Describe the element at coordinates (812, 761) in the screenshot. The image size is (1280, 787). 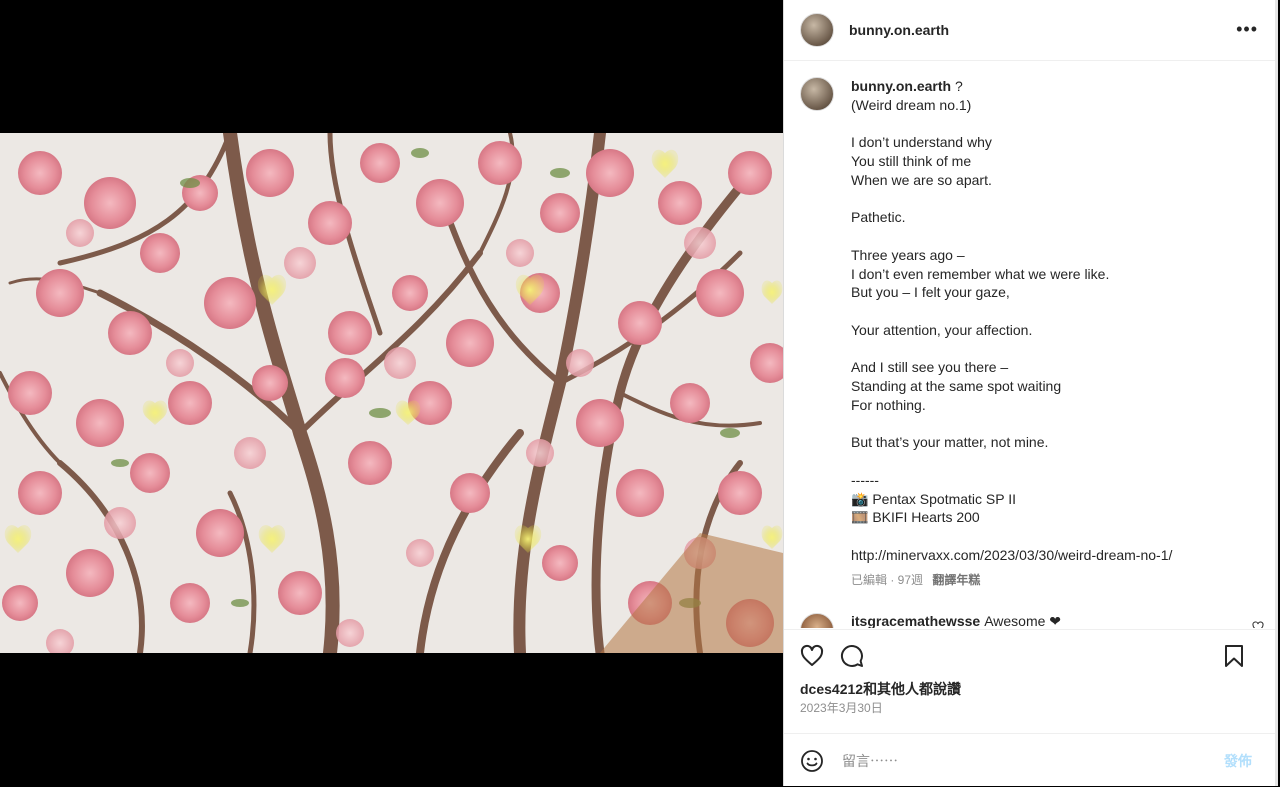
I see `emoji-icon` at that location.